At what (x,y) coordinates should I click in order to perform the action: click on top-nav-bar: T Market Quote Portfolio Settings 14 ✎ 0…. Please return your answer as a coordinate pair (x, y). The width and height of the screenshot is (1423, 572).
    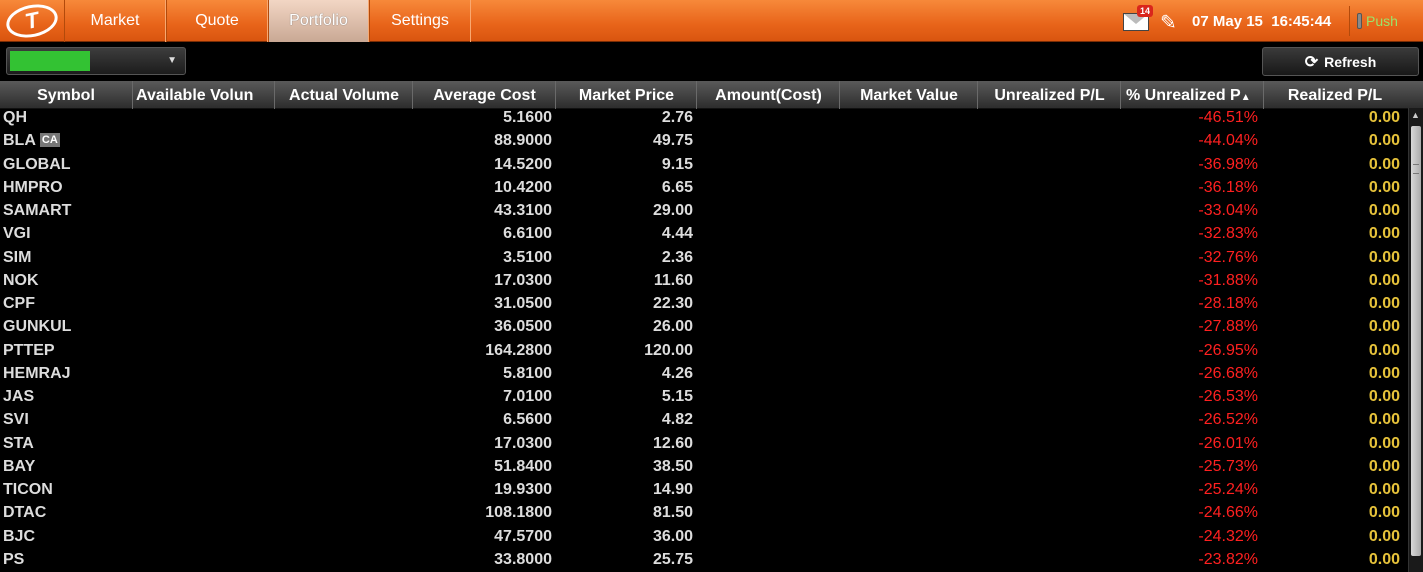
    Looking at the image, I should click on (711, 21).